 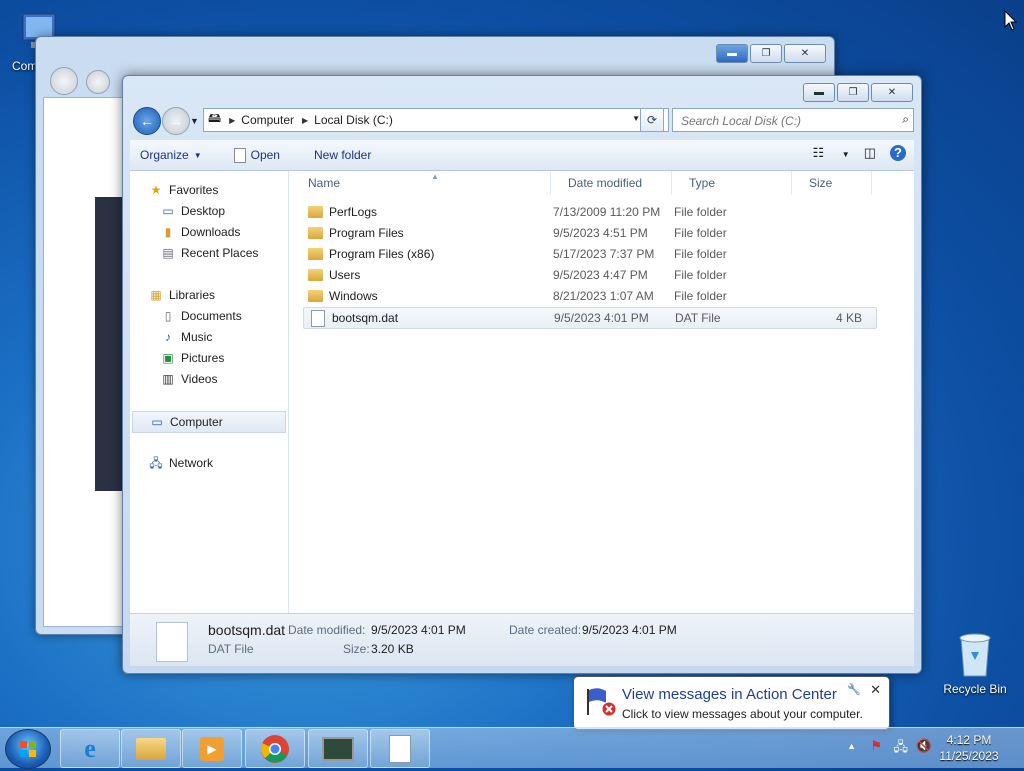 I want to click on details-filename: bootsqm.dat, so click(x=247, y=630).